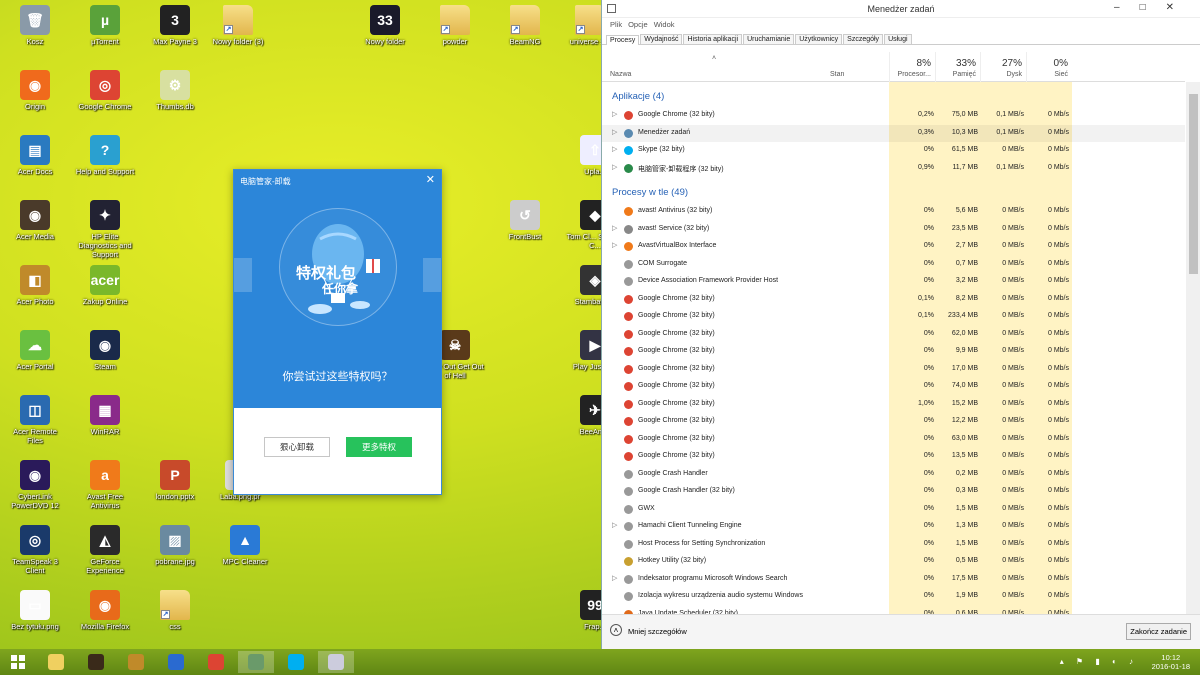 The width and height of the screenshot is (1200, 675). I want to click on desktop-icon: ↺ FrontBust, so click(525, 220).